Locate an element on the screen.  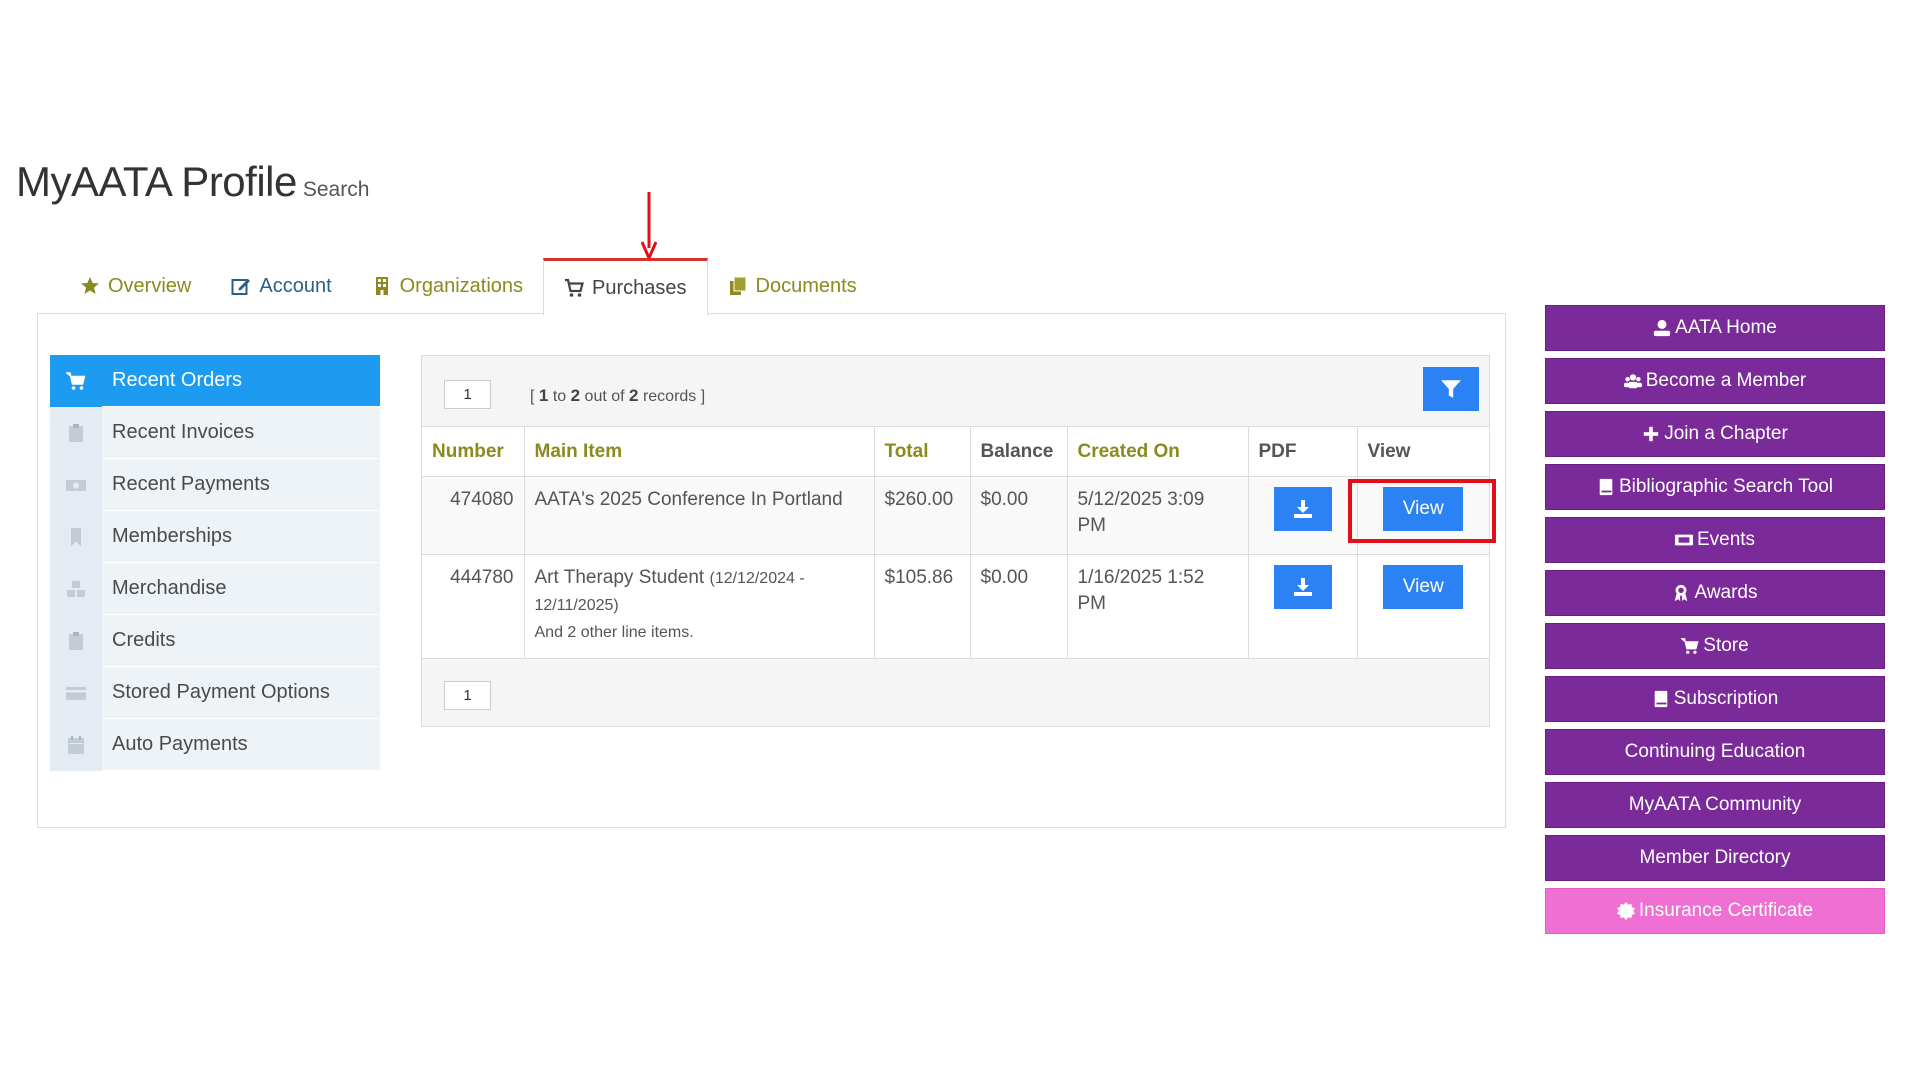
member-directory-button: Member Directory is located at coordinates (1715, 858).